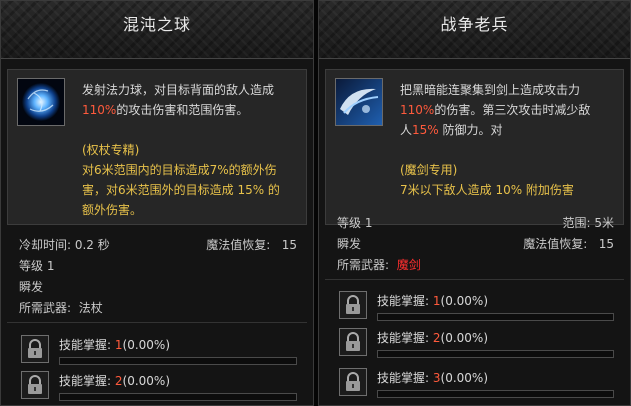  Describe the element at coordinates (61, 308) in the screenshot. I see `required-weapon: 所需武器: 法杖` at that location.